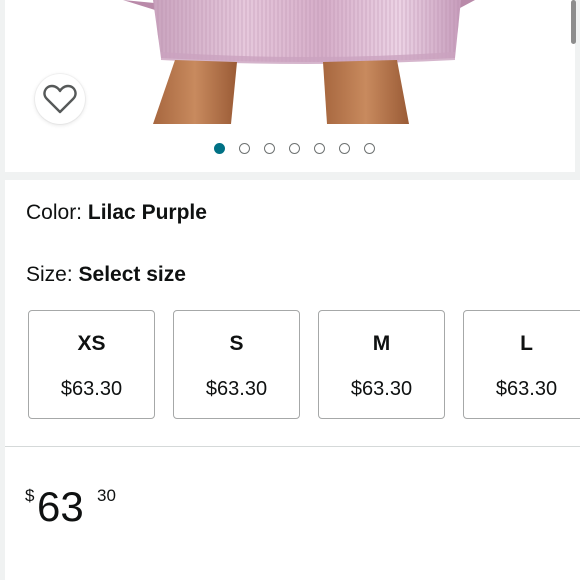  What do you see at coordinates (91, 364) in the screenshot?
I see `size-option-xs: XS $63.30` at bounding box center [91, 364].